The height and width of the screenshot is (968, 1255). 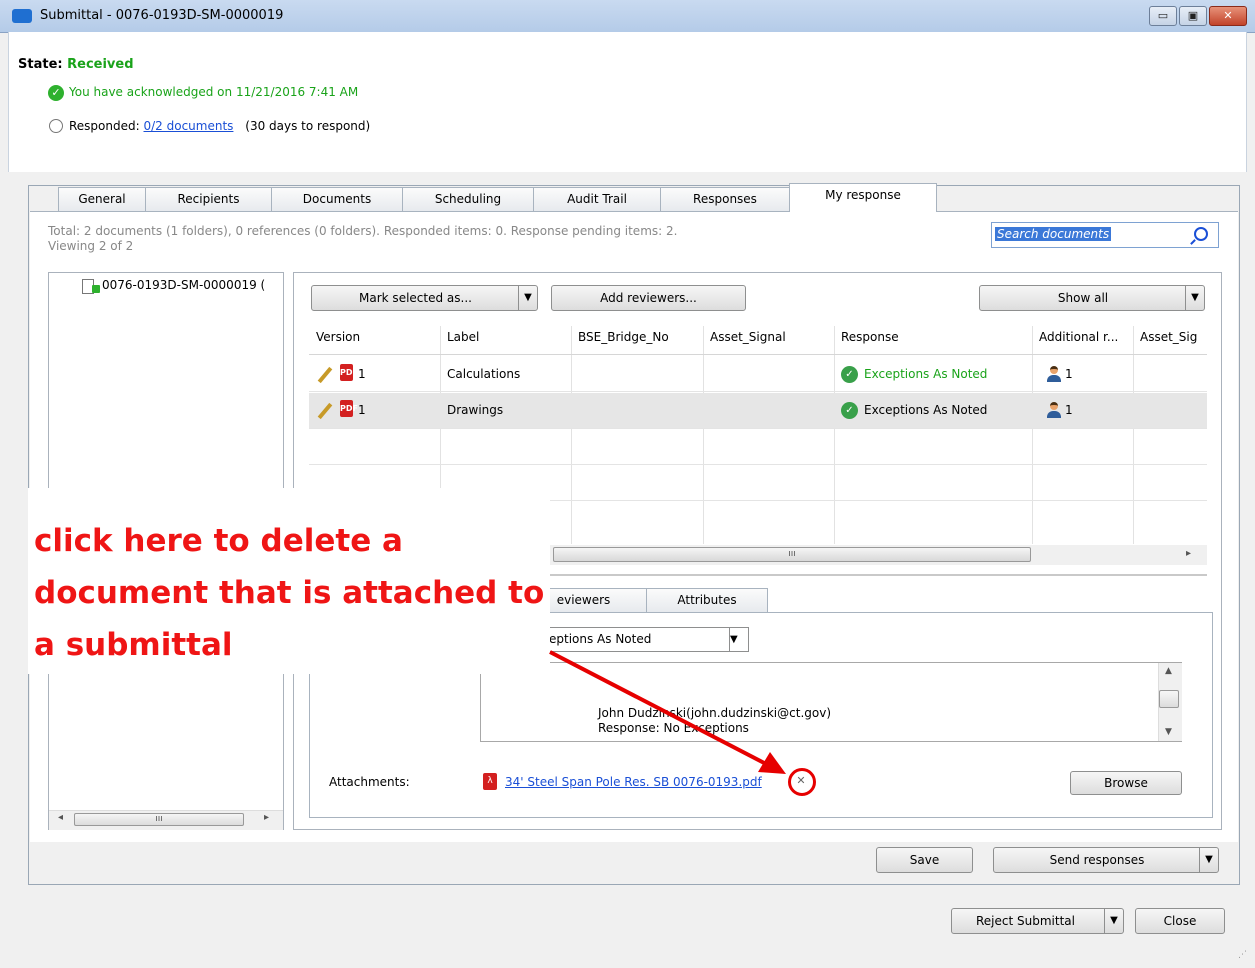 I want to click on header-separator, so click(x=758, y=354).